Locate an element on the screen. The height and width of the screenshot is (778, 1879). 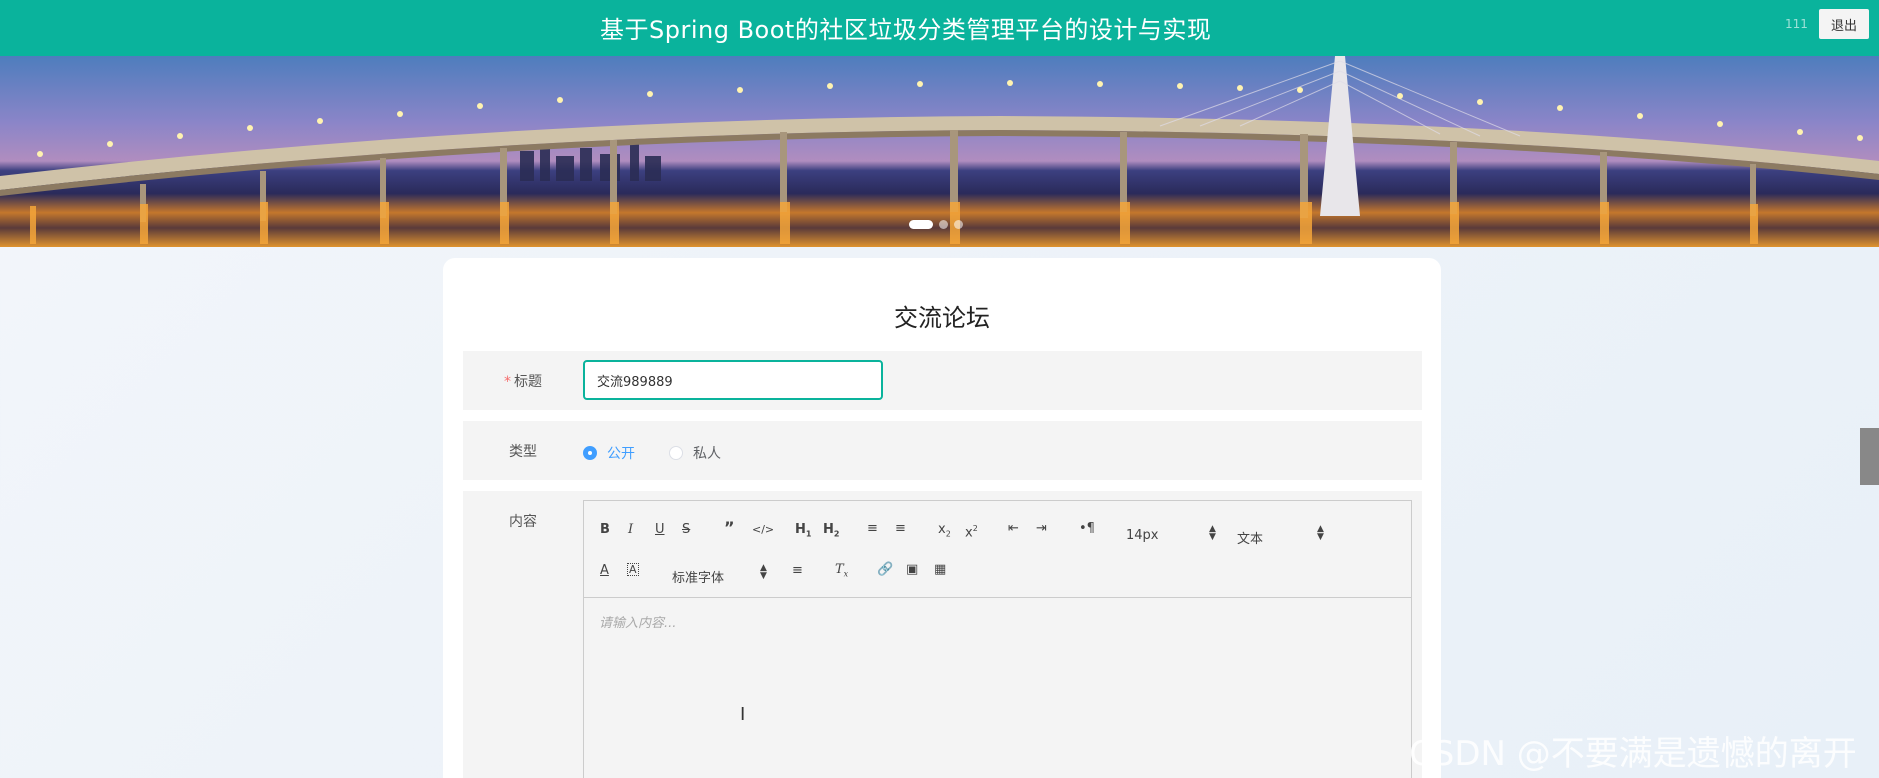
clear-format-icon: Tx is located at coordinates (841, 572).